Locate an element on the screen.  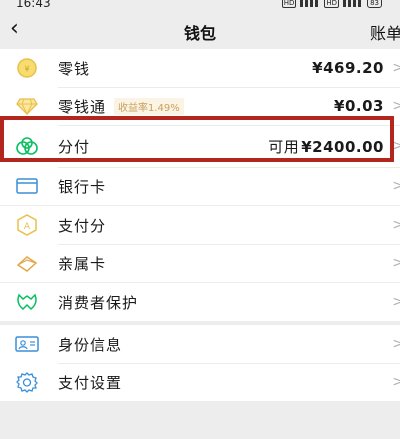
family-card-icon is located at coordinates (27, 263).